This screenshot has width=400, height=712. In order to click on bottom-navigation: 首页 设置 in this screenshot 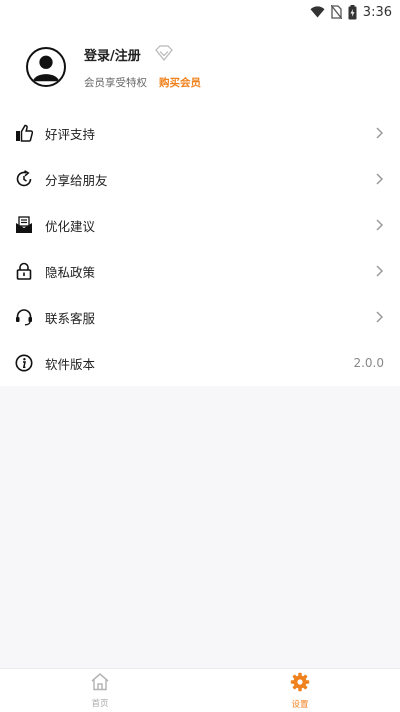, I will do `click(200, 690)`.